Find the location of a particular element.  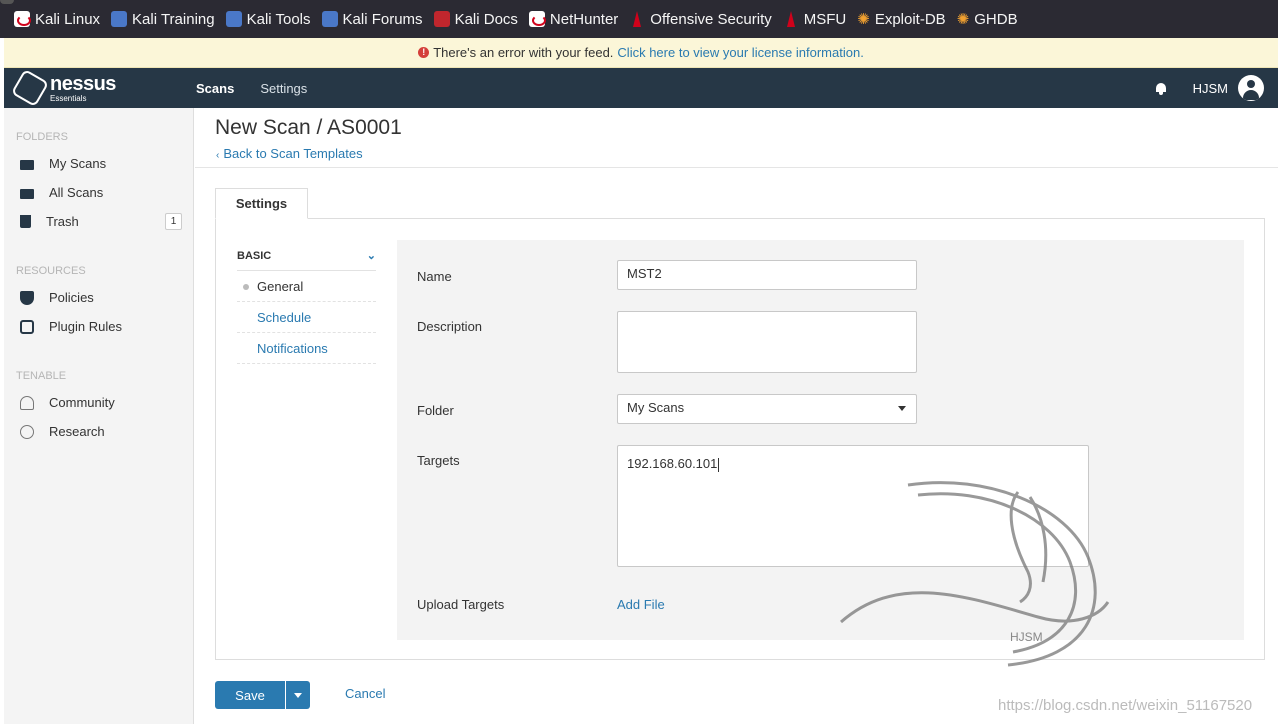

text-cursor is located at coordinates (719, 464).